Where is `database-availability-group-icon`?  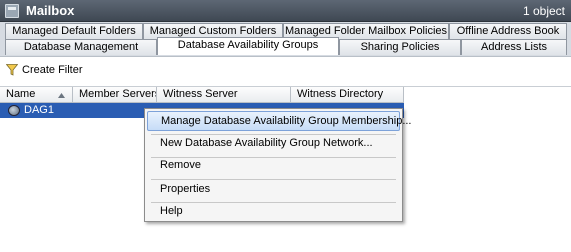
database-availability-group-icon is located at coordinates (14, 110).